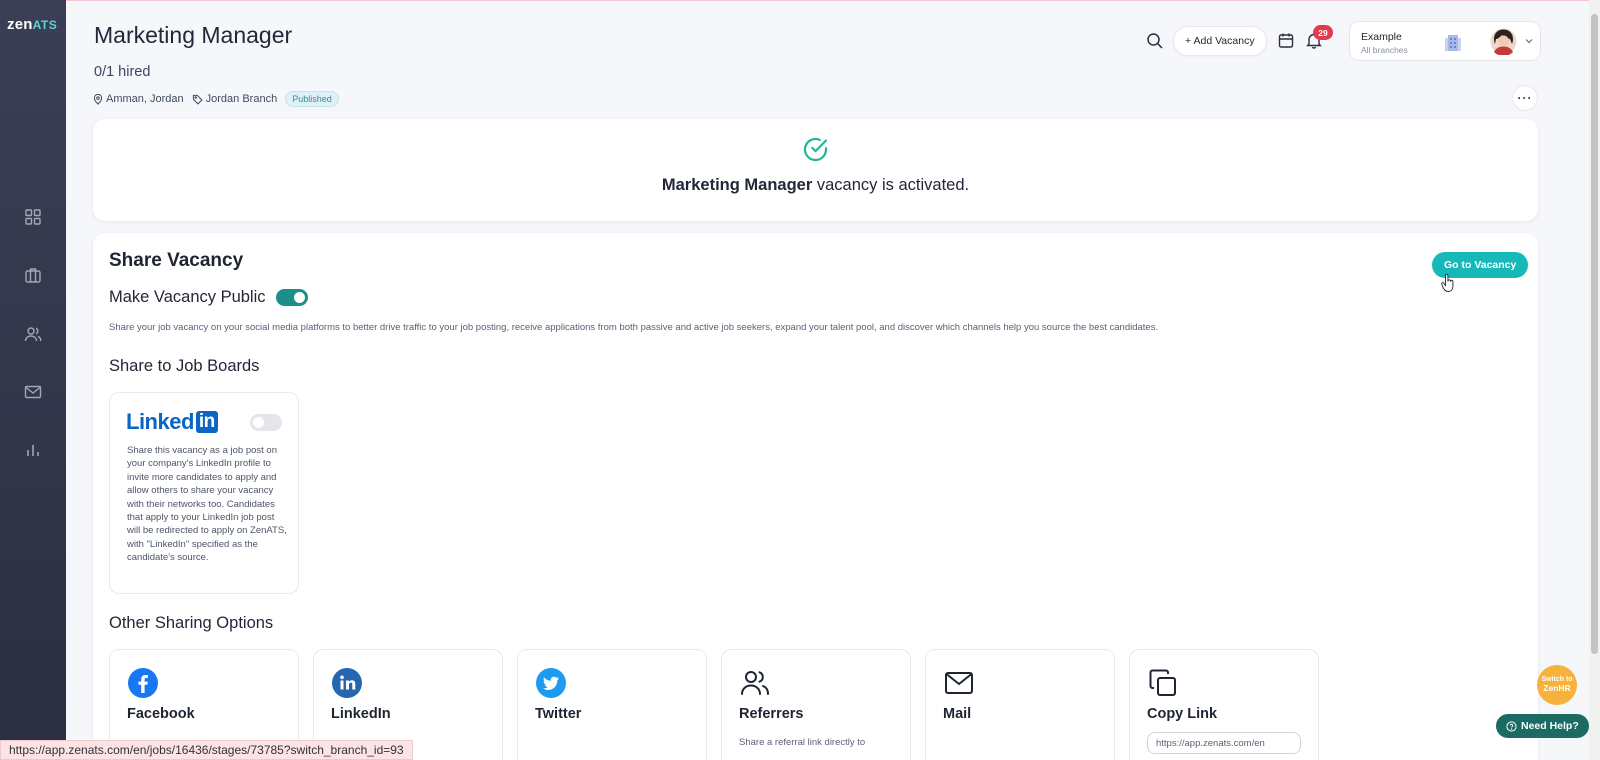 The height and width of the screenshot is (760, 1600). What do you see at coordinates (1550, 726) in the screenshot?
I see `need-help-label: Need Help?` at bounding box center [1550, 726].